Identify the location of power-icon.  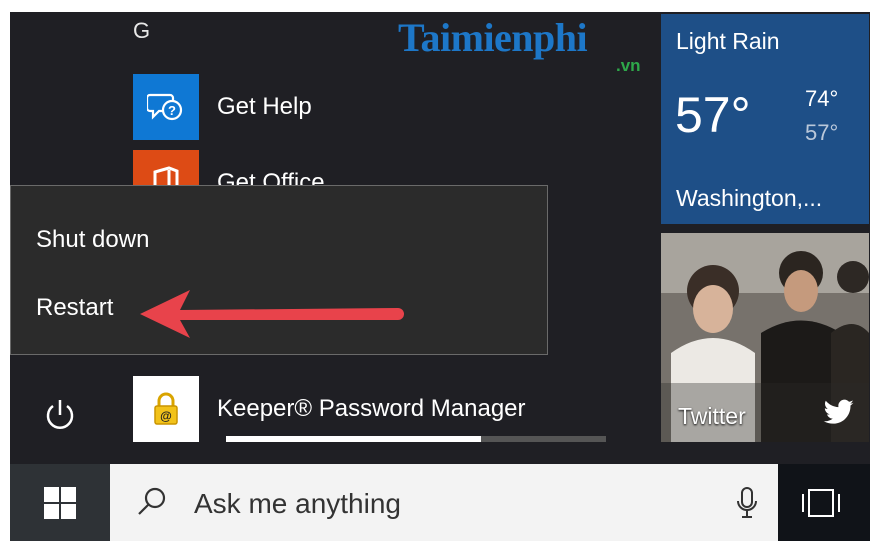
(60, 416).